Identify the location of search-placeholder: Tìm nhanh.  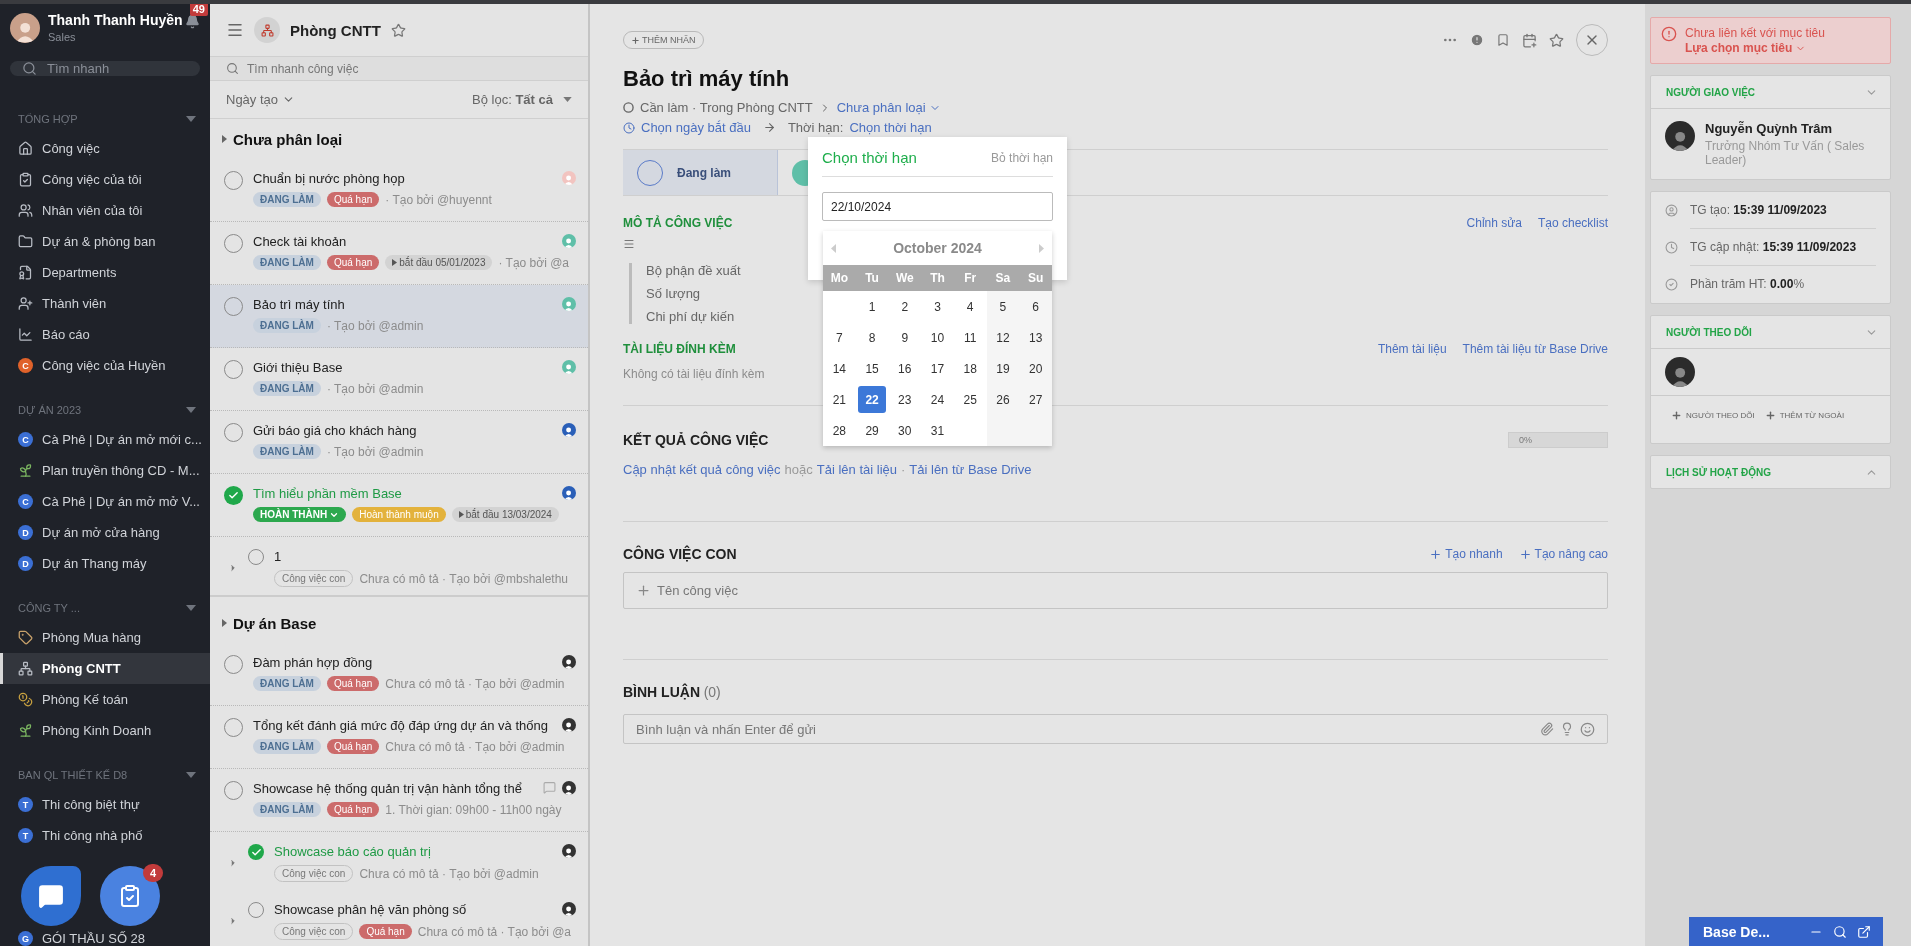
(78, 68).